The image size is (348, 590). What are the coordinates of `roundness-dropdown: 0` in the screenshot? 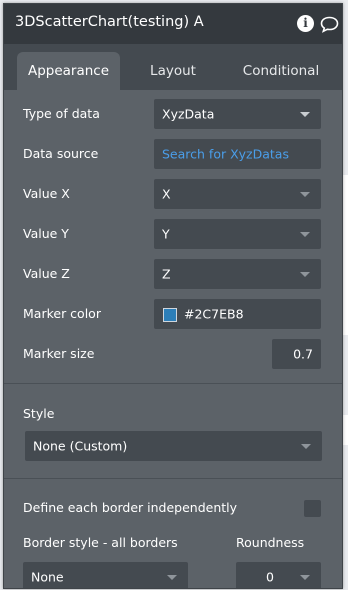 It's located at (278, 575).